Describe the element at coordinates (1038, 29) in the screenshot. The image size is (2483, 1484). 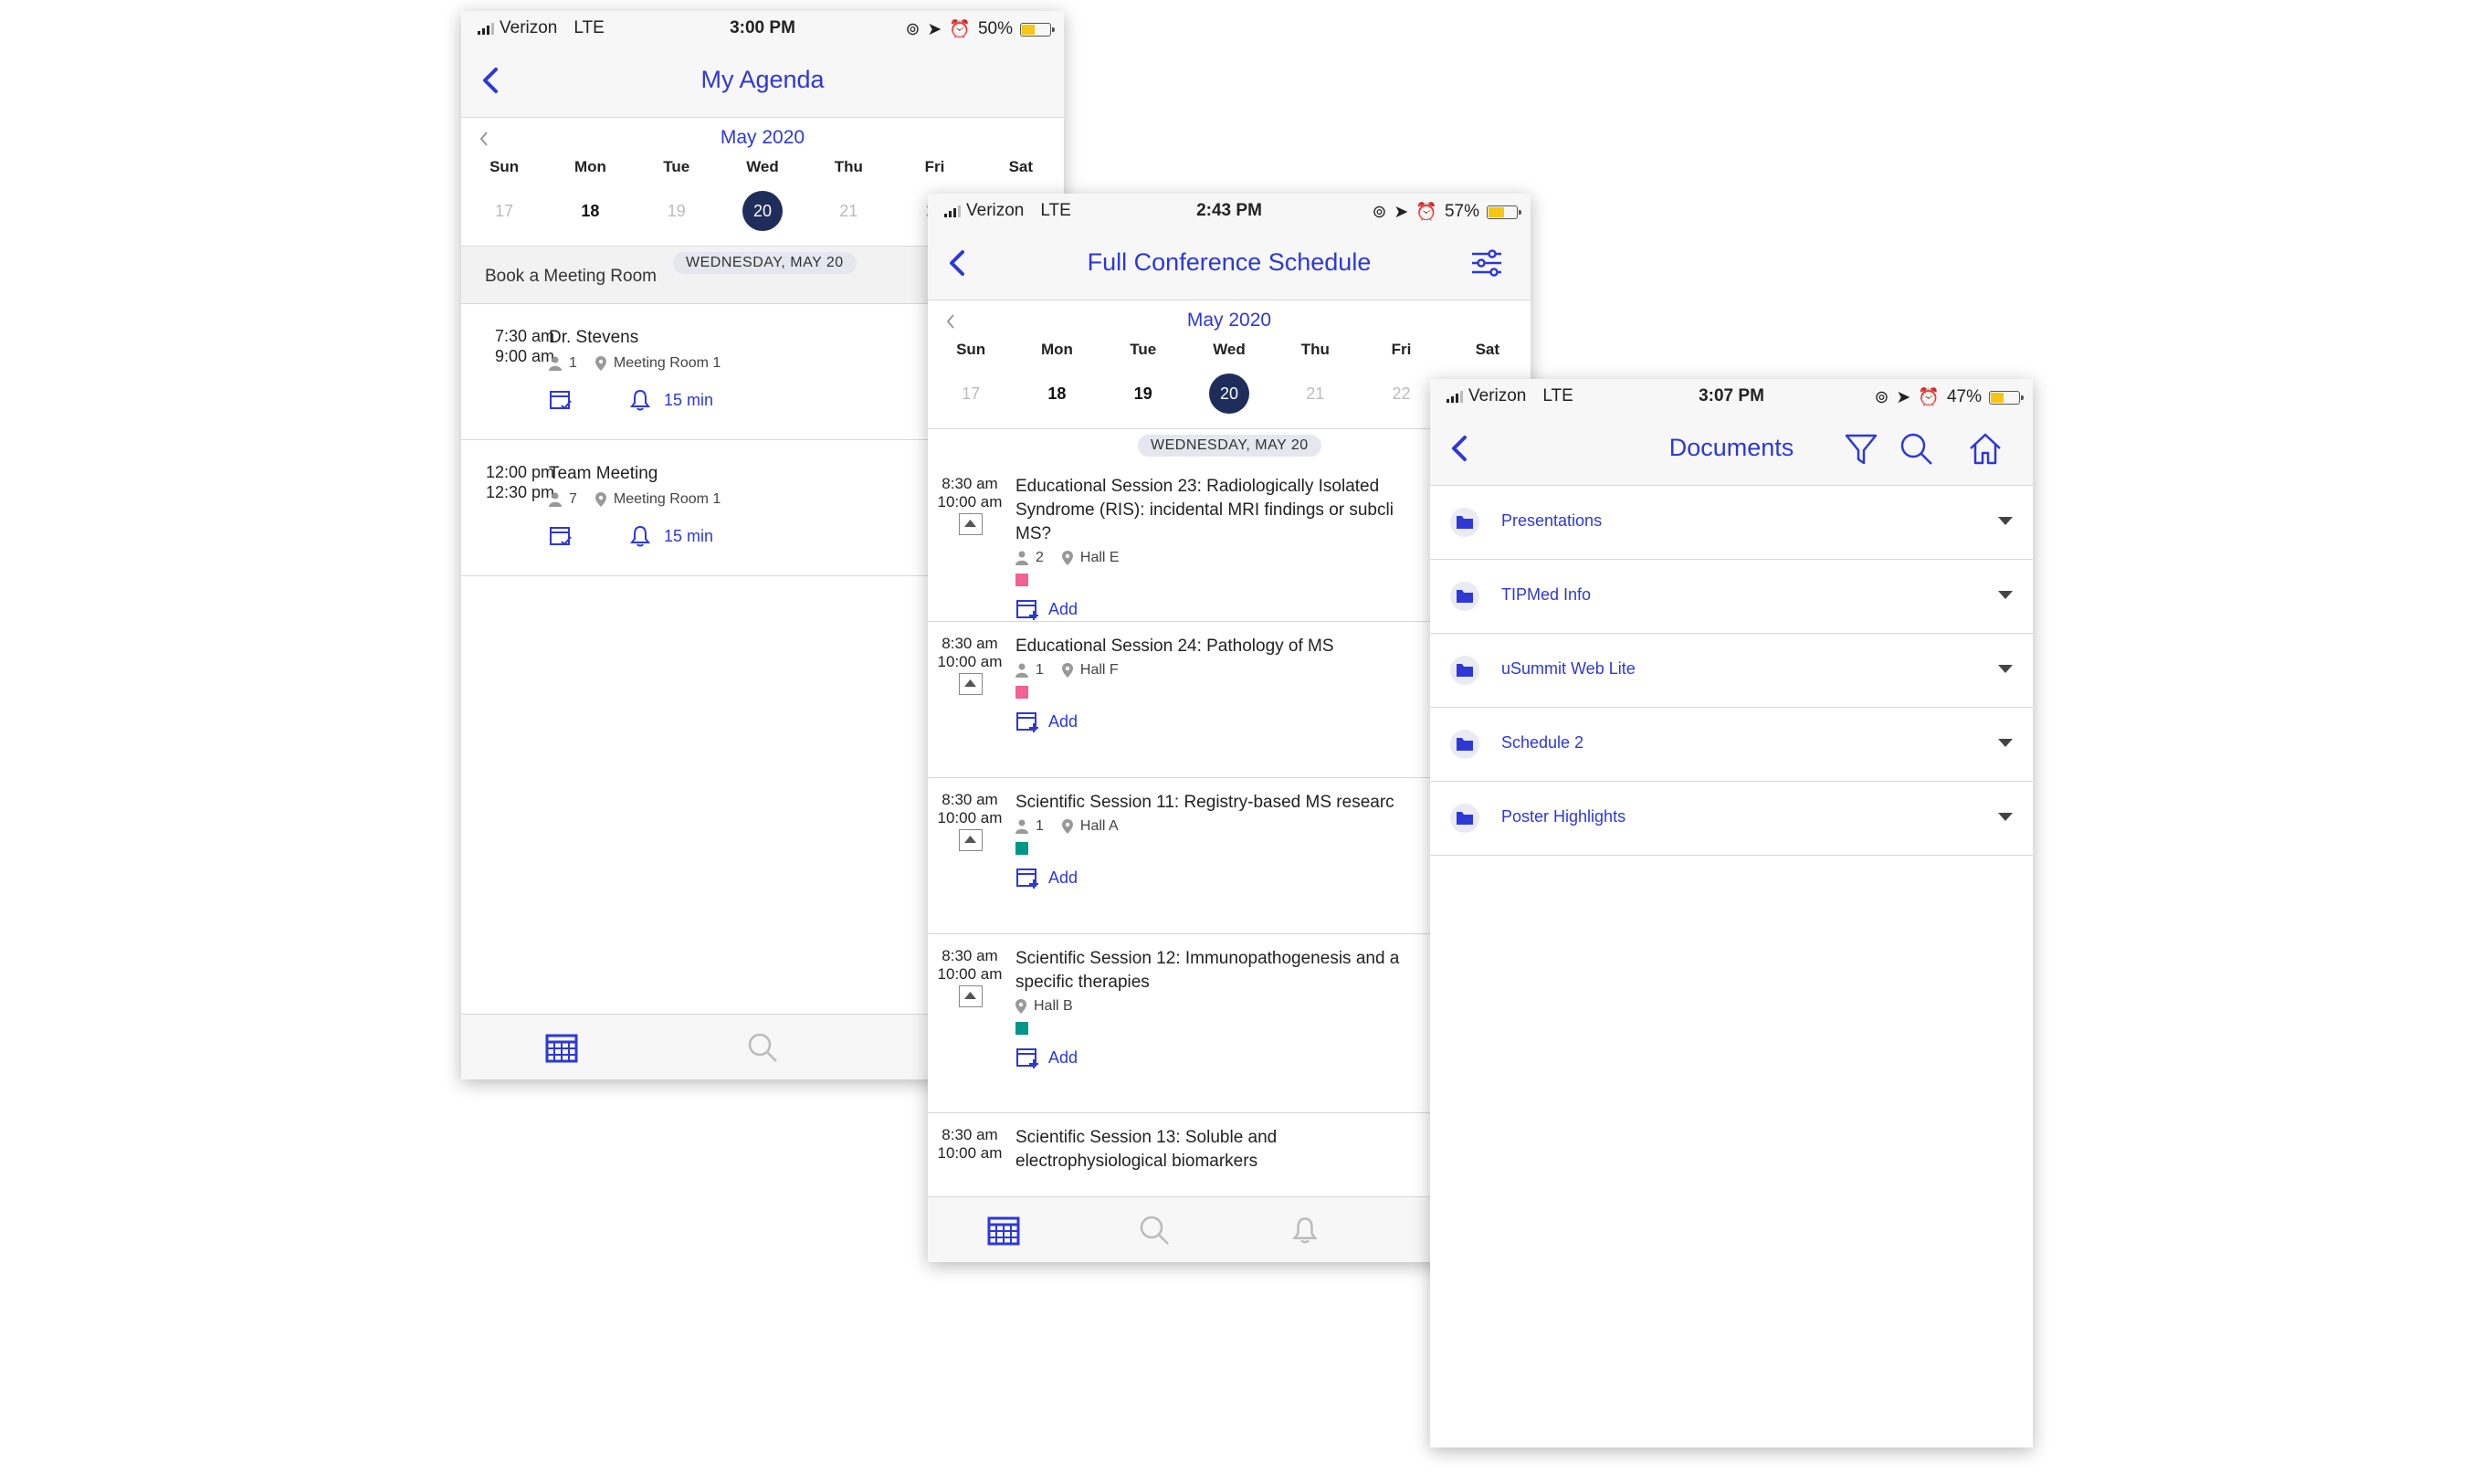
I see `battery-icon` at that location.